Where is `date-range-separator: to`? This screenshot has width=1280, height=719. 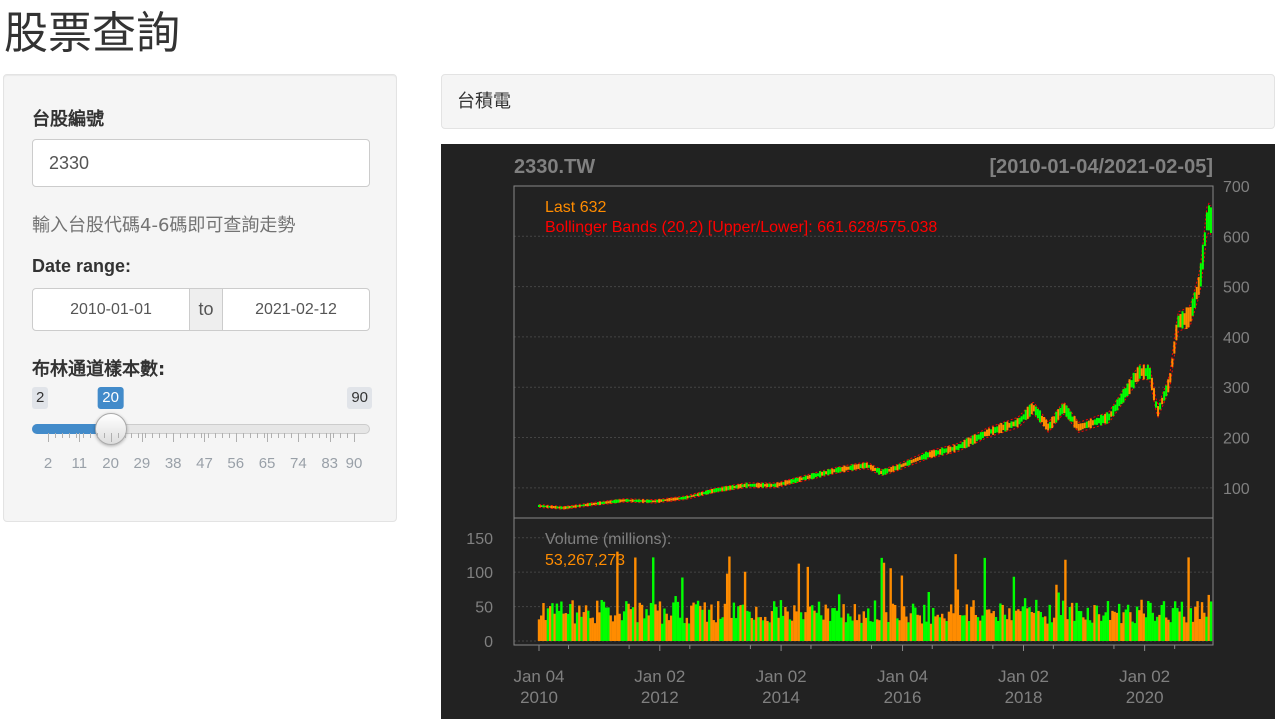
date-range-separator: to is located at coordinates (206, 309).